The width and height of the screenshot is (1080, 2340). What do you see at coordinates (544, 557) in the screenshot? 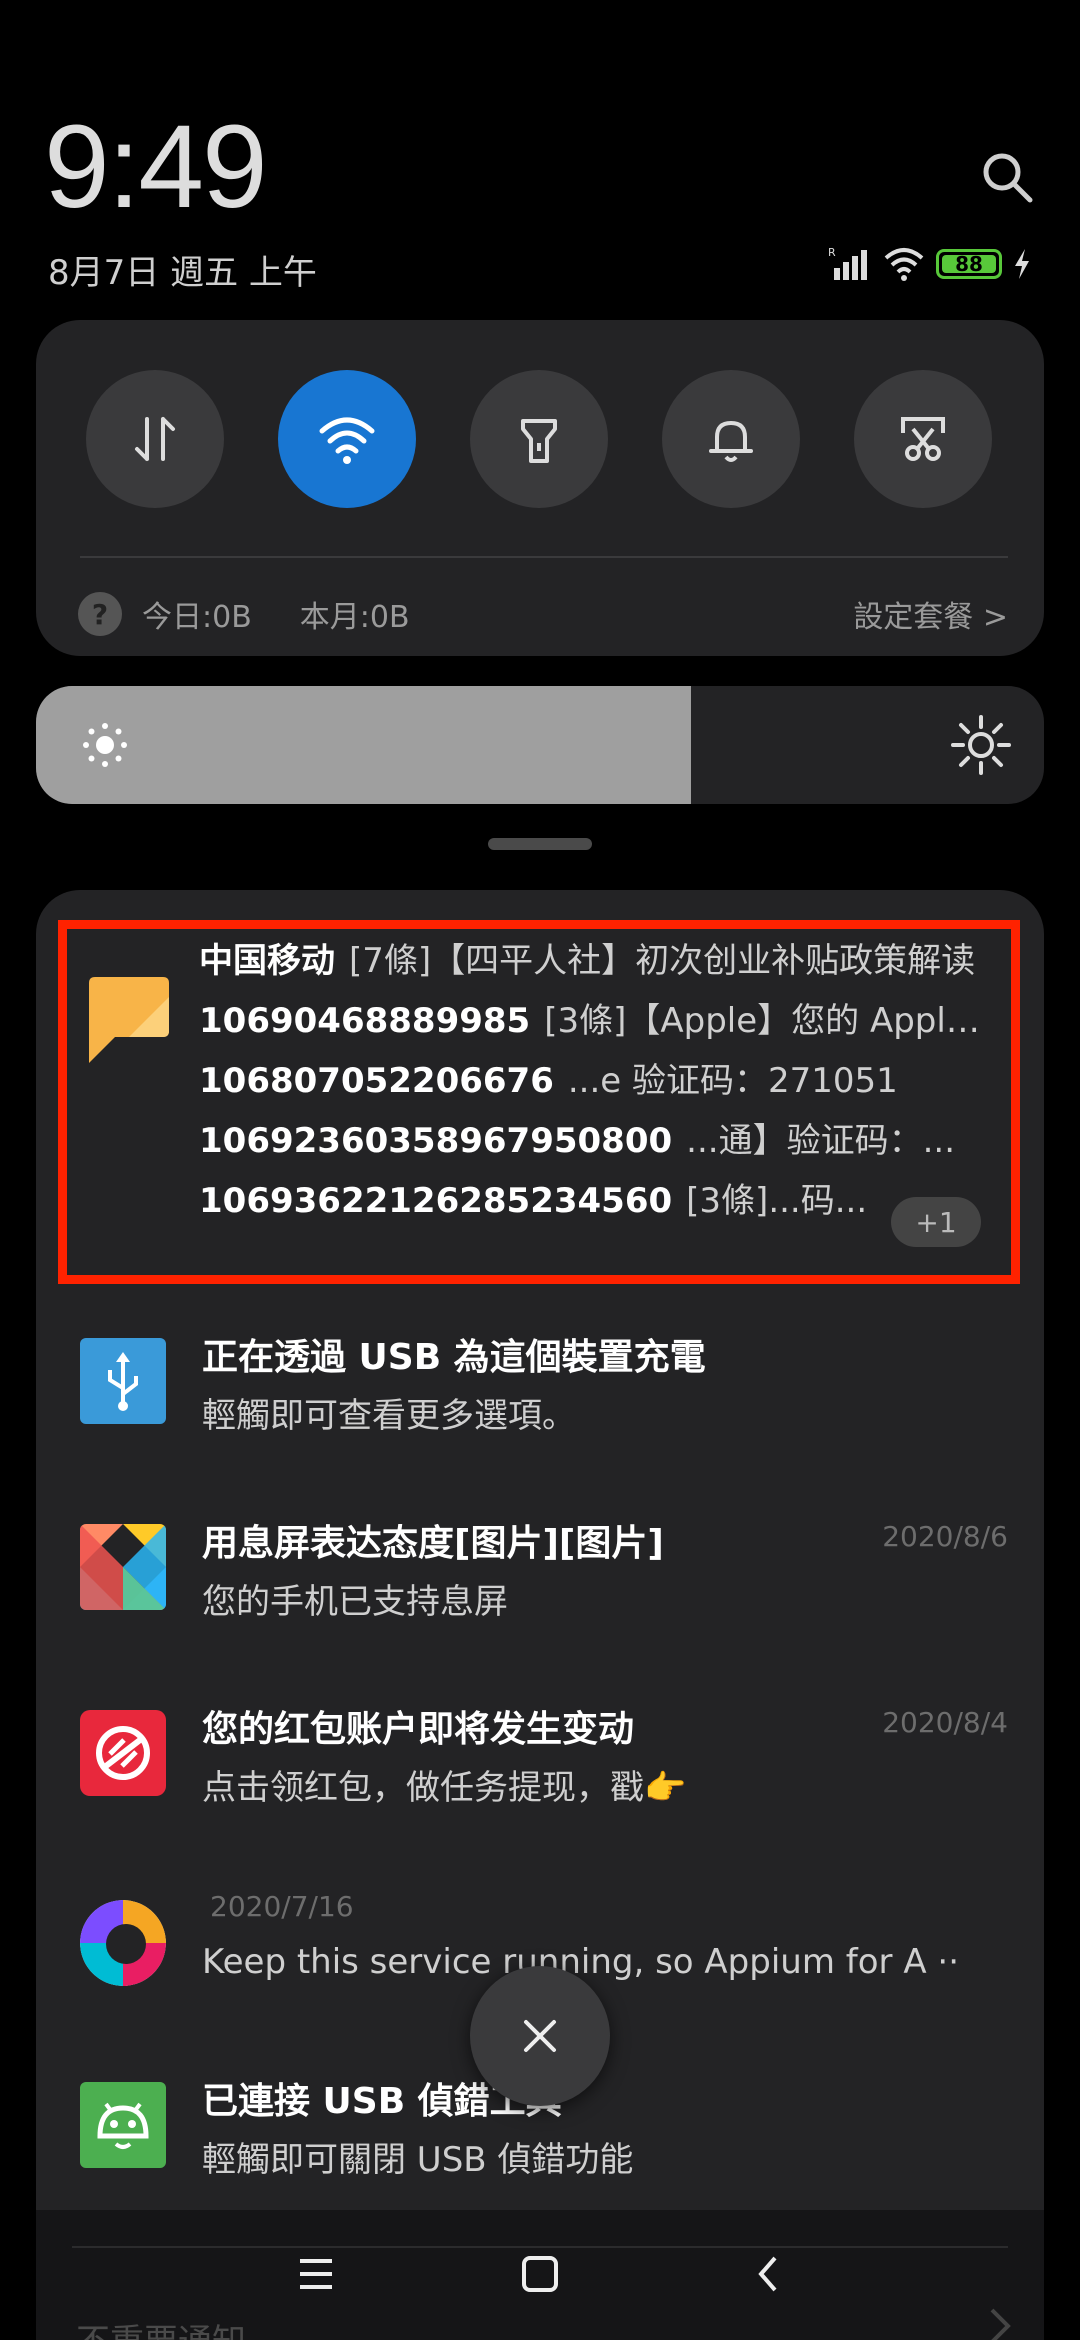
I see `divider` at bounding box center [544, 557].